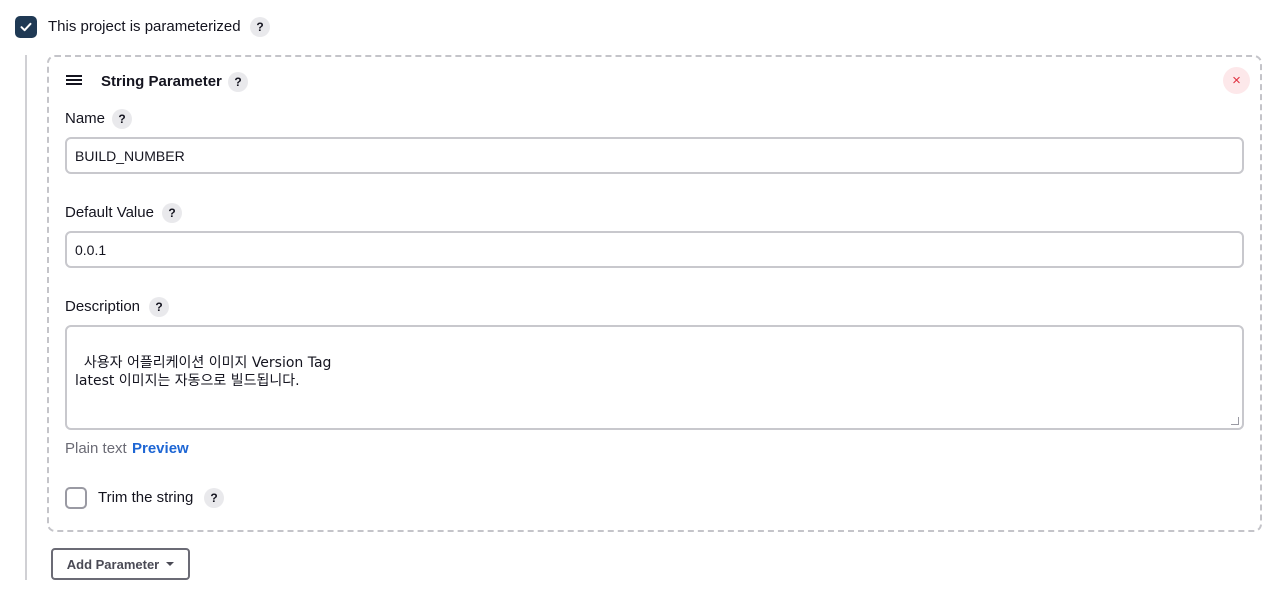 Image resolution: width=1284 pixels, height=593 pixels. What do you see at coordinates (159, 307) in the screenshot?
I see `description-help-icon: ?` at bounding box center [159, 307].